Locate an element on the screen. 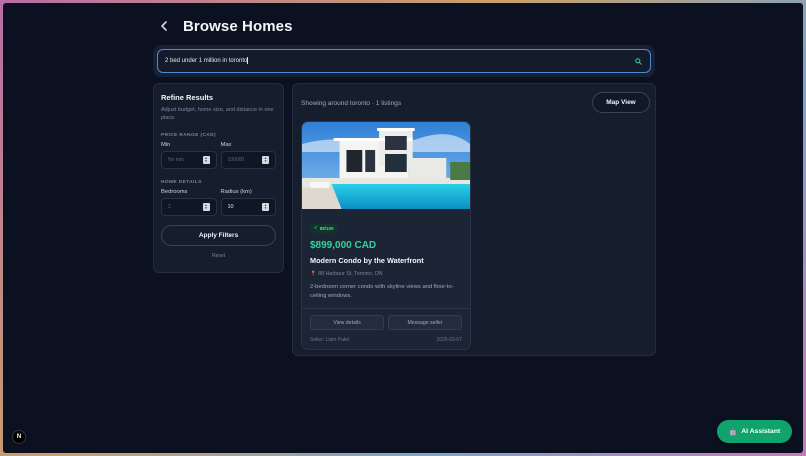 This screenshot has width=806, height=456. score-value: 88/100 is located at coordinates (326, 228).